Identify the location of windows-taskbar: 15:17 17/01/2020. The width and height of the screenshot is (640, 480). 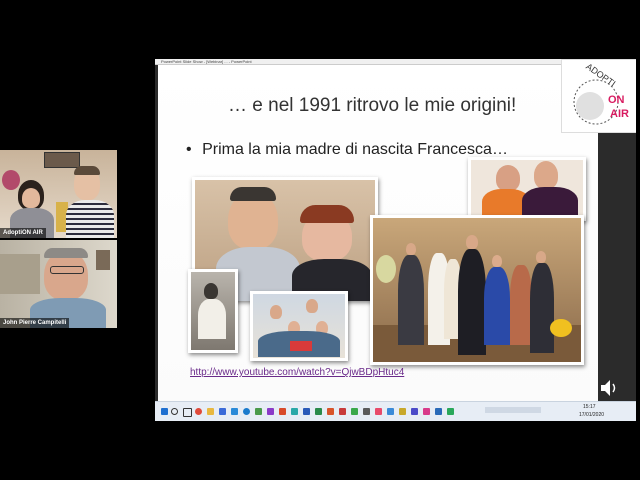
(395, 411).